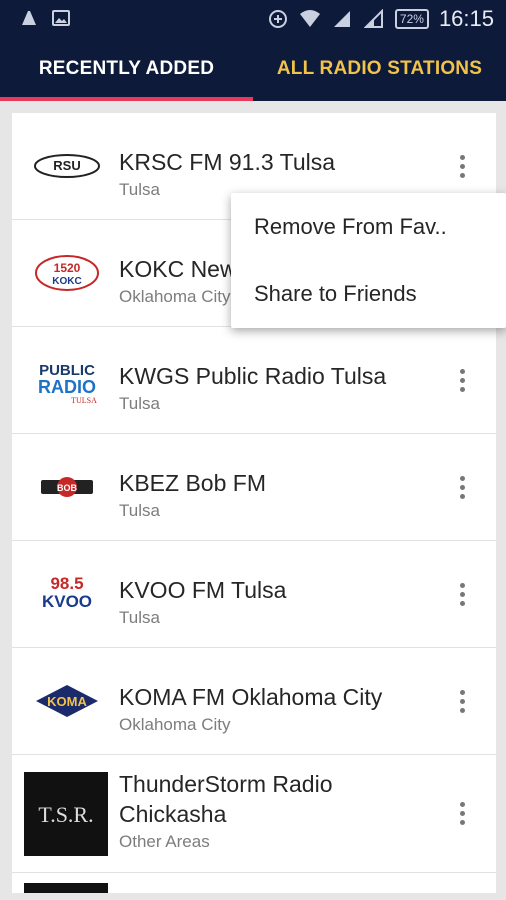 This screenshot has width=506, height=900. What do you see at coordinates (84, 400) in the screenshot?
I see `svg-text: TULSA` at bounding box center [84, 400].